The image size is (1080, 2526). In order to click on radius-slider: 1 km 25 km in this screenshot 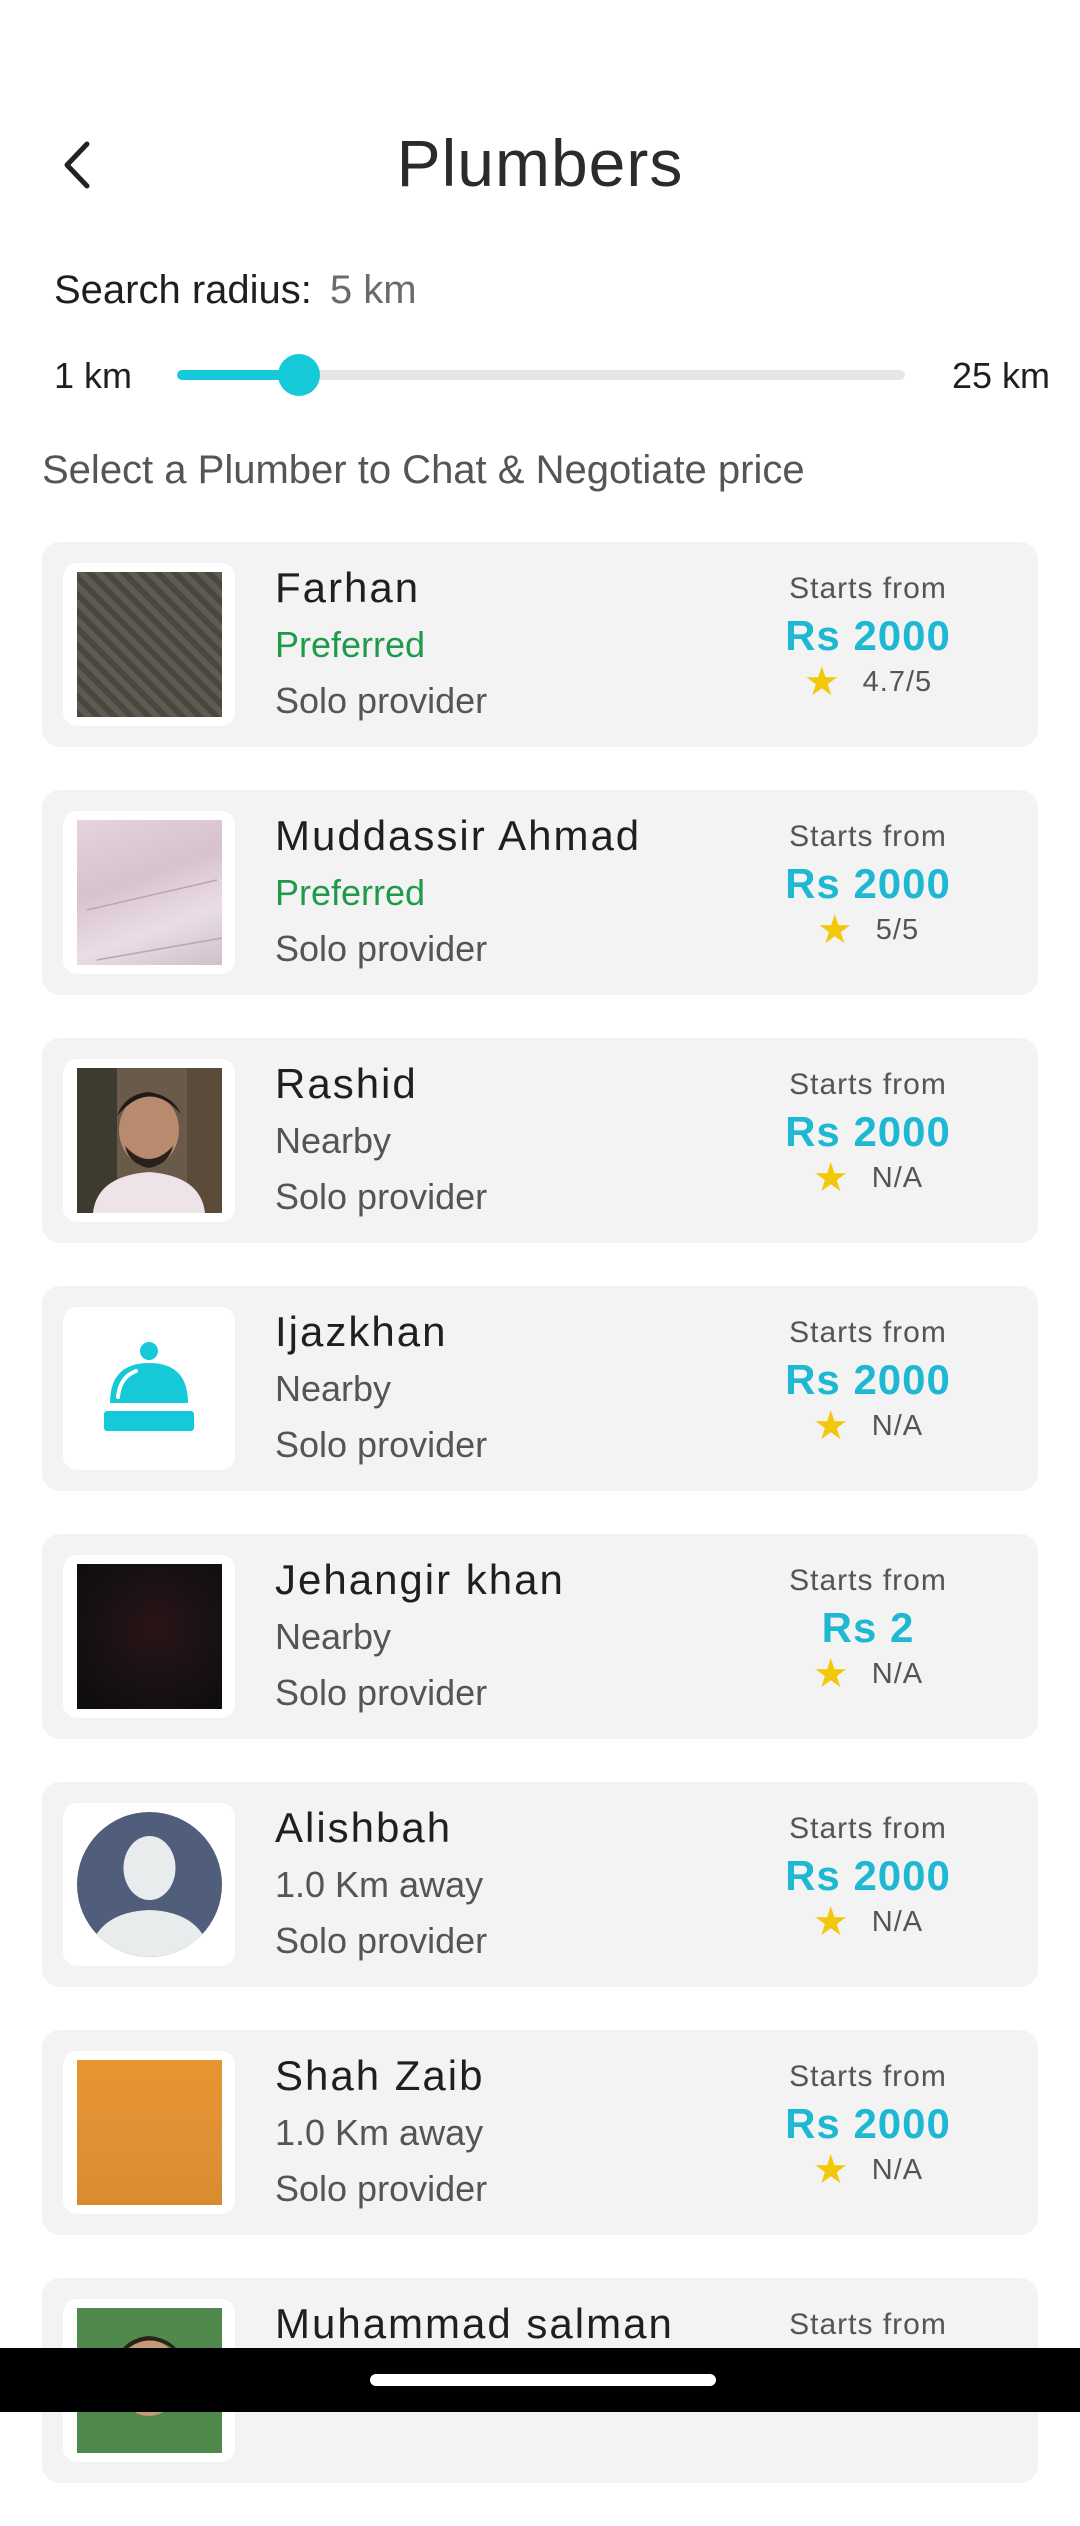, I will do `click(540, 375)`.